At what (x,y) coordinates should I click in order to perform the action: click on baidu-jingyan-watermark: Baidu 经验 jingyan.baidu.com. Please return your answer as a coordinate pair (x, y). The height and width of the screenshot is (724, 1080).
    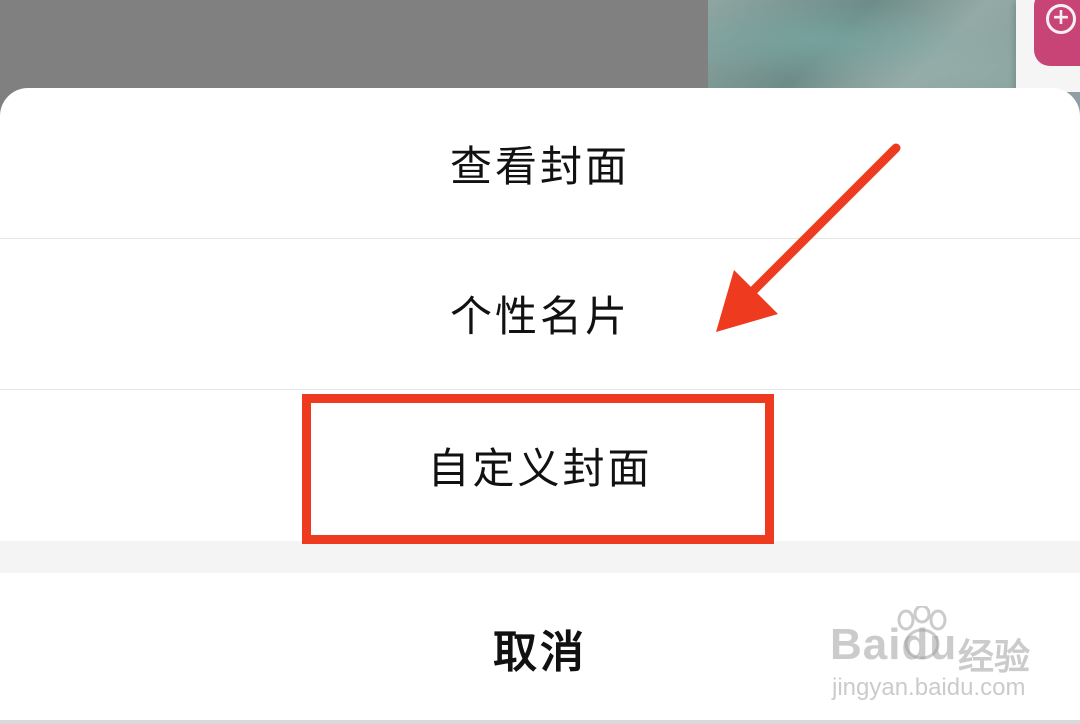
    Looking at the image, I should click on (950, 661).